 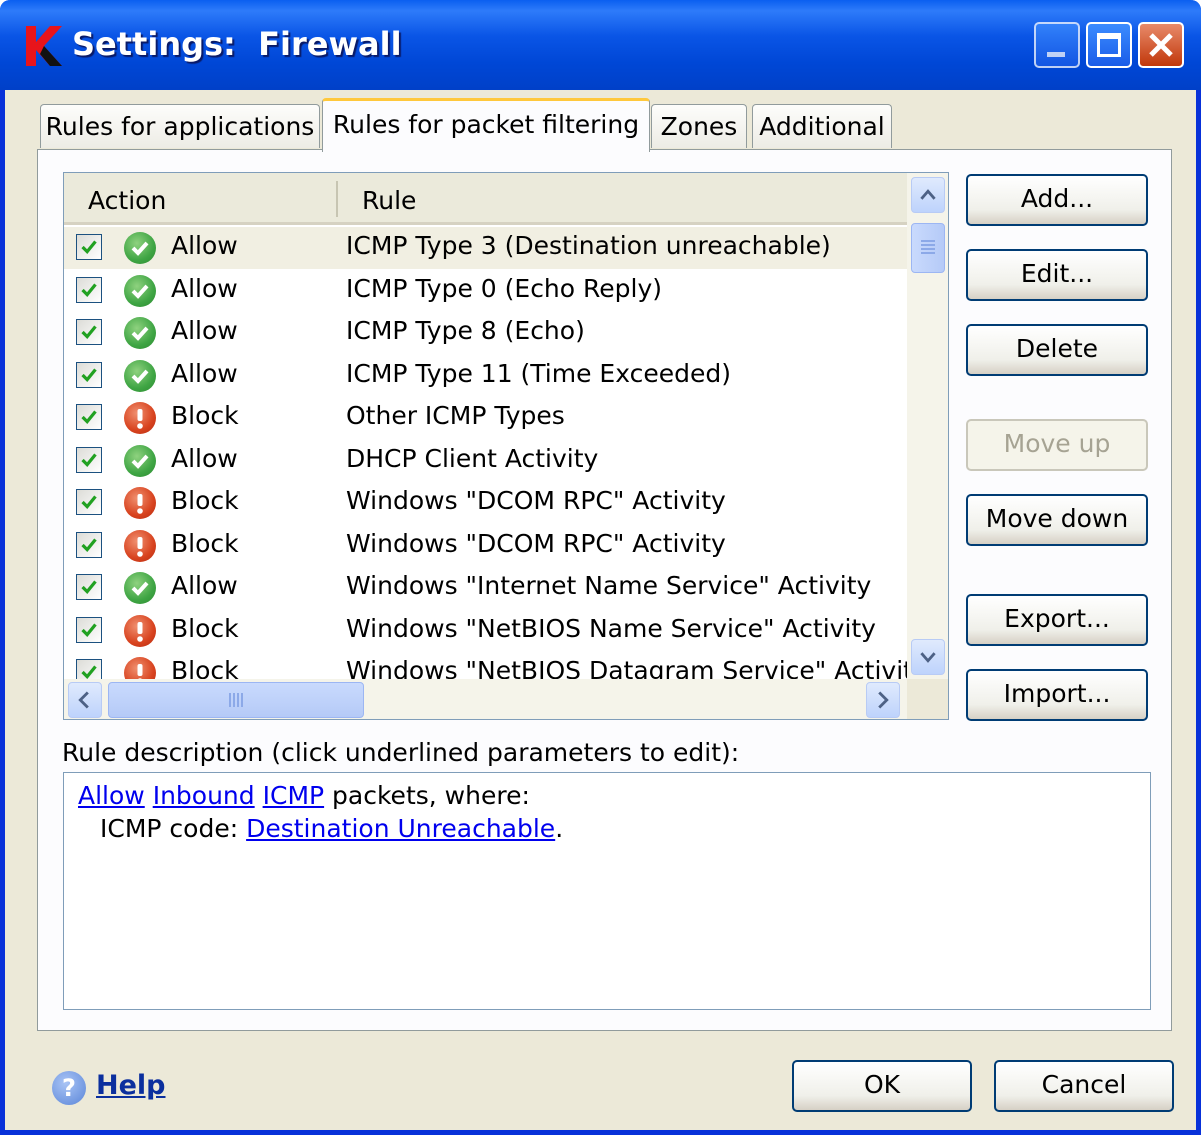 I want to click on rule-row: Allow DHCP Client Activity, so click(x=485, y=461).